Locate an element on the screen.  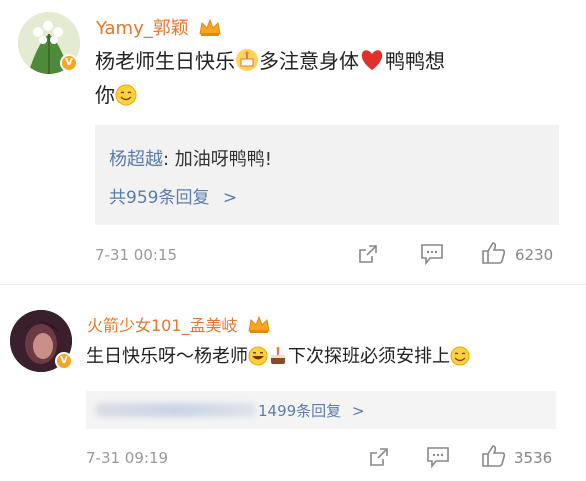
comment-text-part: 你 is located at coordinates (105, 95).